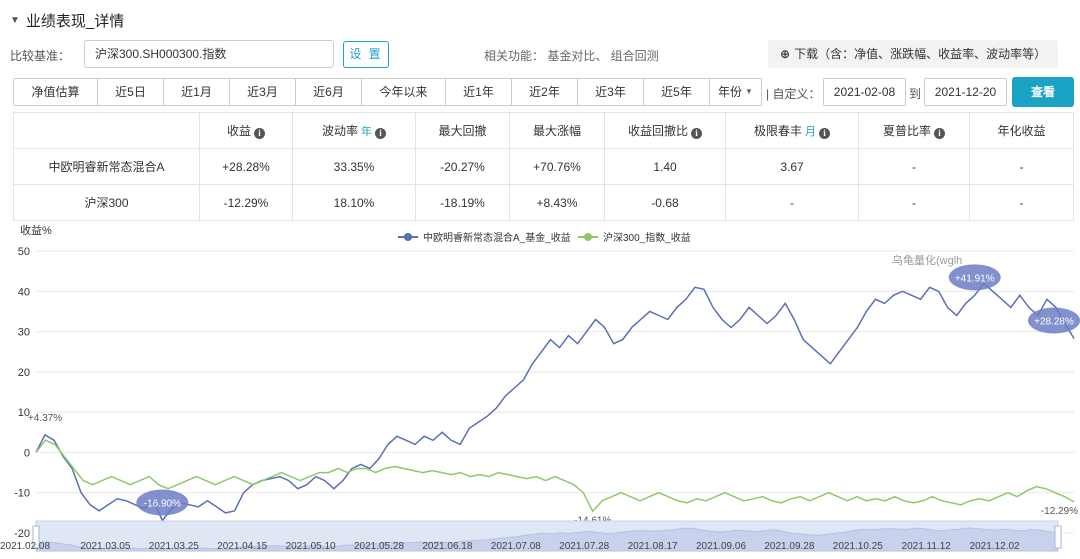 This screenshot has width=1080, height=559. What do you see at coordinates (354, 166) in the screenshot?
I see `table-cell: 33.35%` at bounding box center [354, 166].